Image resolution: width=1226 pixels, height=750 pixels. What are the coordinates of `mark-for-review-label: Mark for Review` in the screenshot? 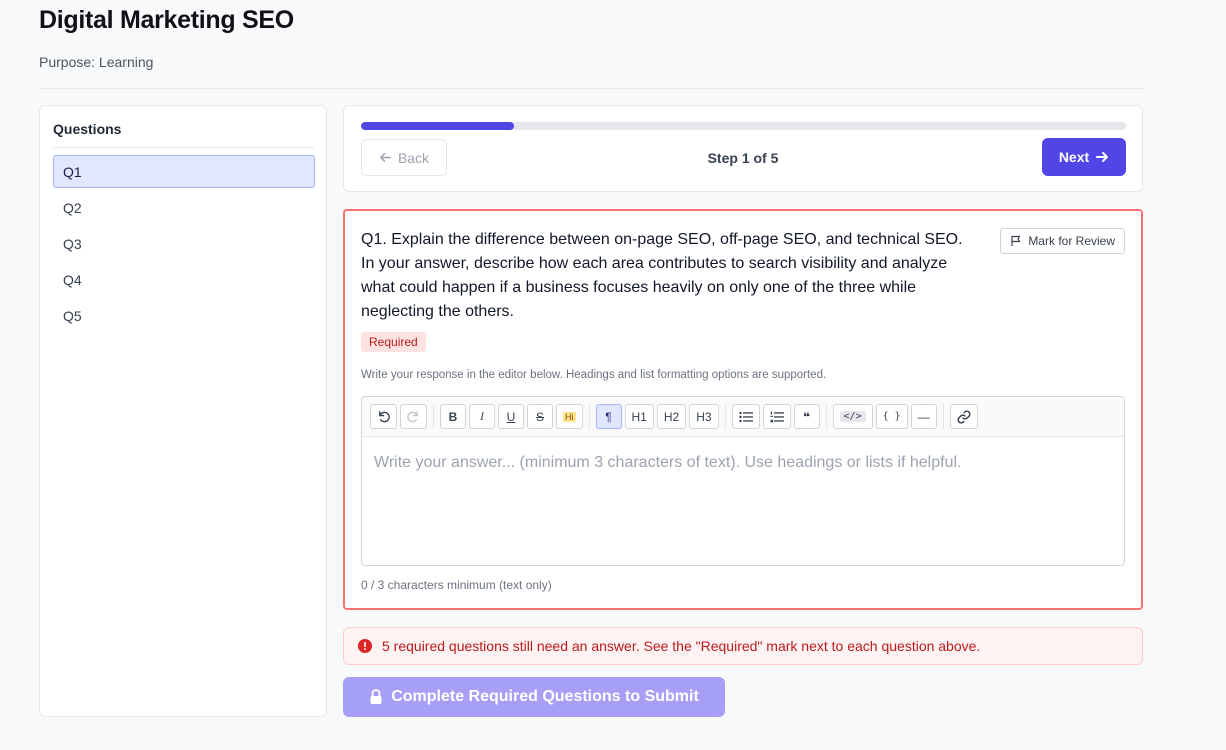 It's located at (1071, 241).